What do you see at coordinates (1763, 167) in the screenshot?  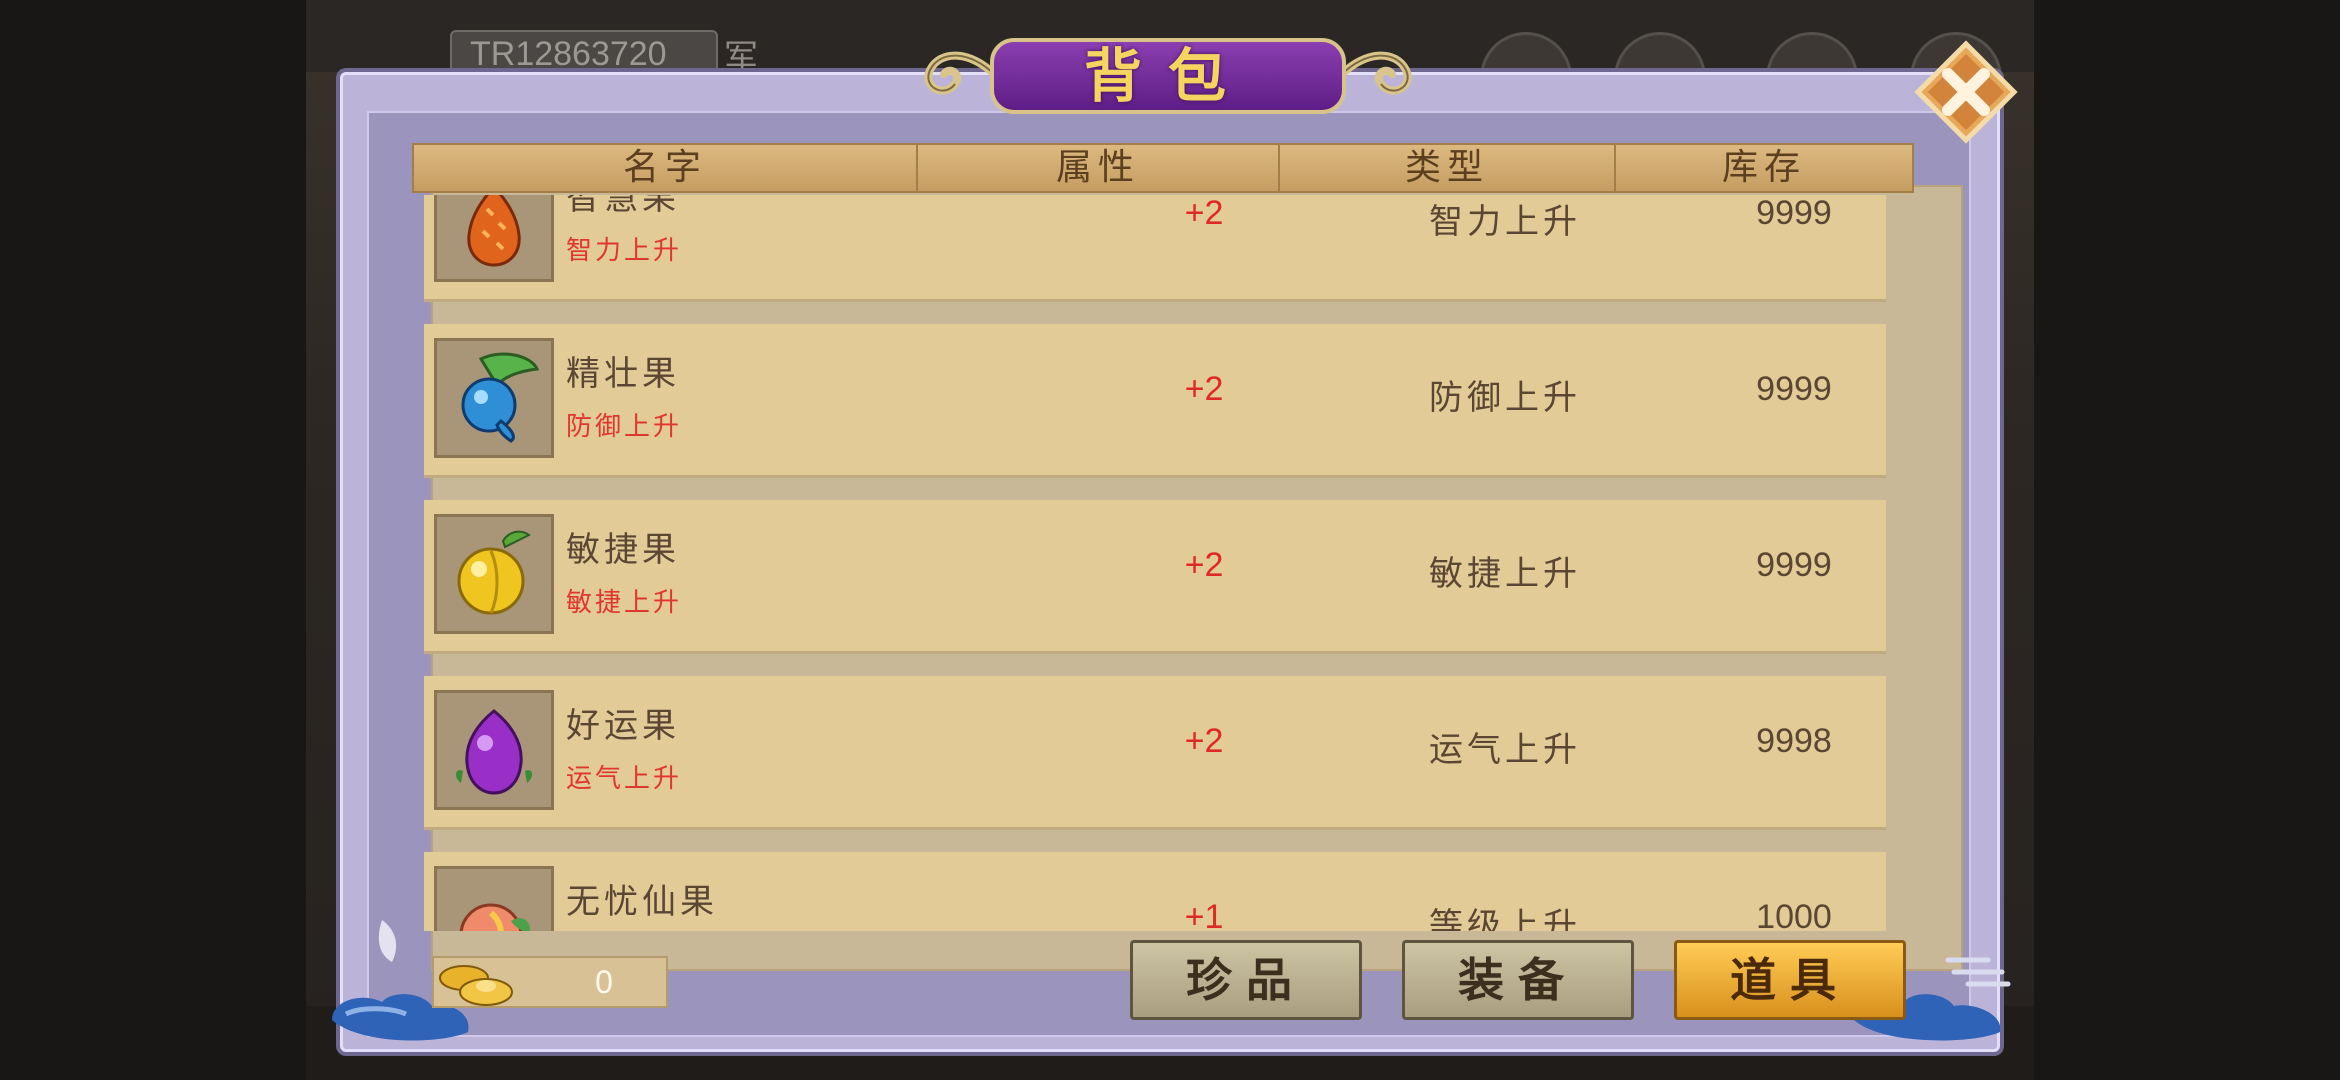 I see `column-header-stock: 库存` at bounding box center [1763, 167].